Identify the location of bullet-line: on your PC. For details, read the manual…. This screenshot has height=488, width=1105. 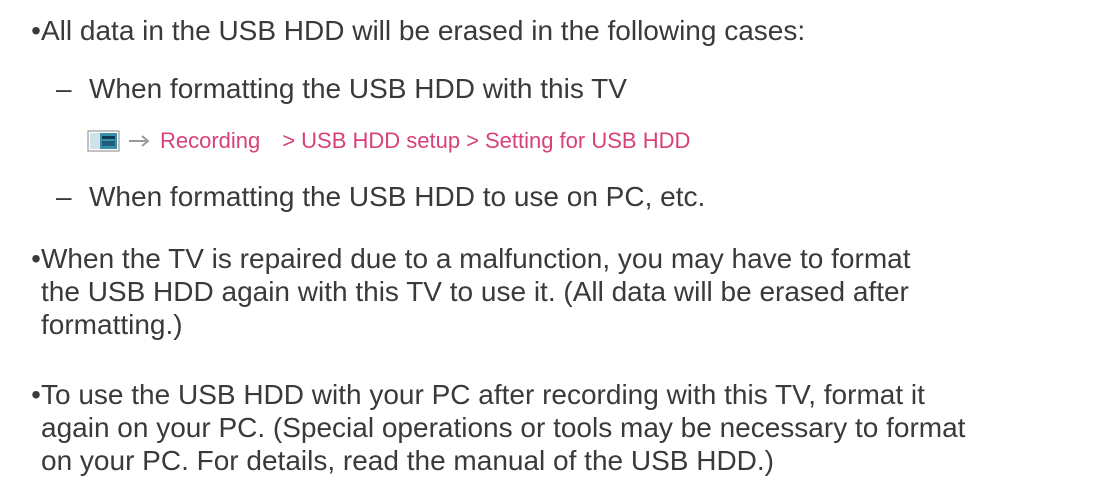
(407, 460).